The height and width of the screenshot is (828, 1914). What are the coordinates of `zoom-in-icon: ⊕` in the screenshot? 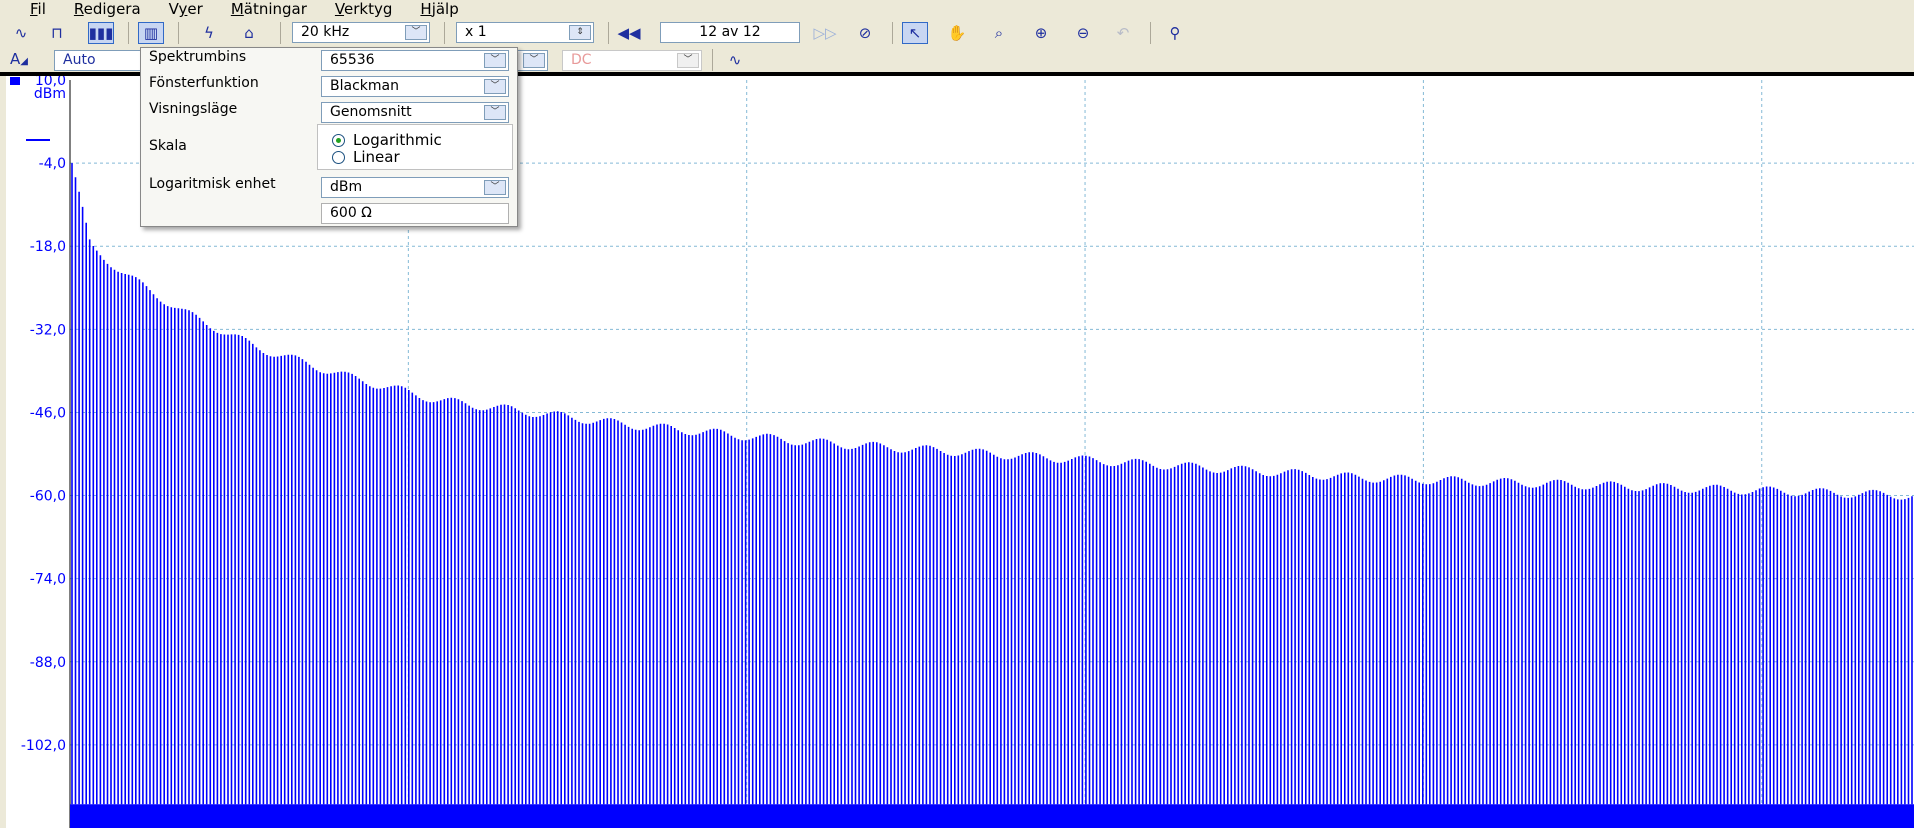 It's located at (1041, 33).